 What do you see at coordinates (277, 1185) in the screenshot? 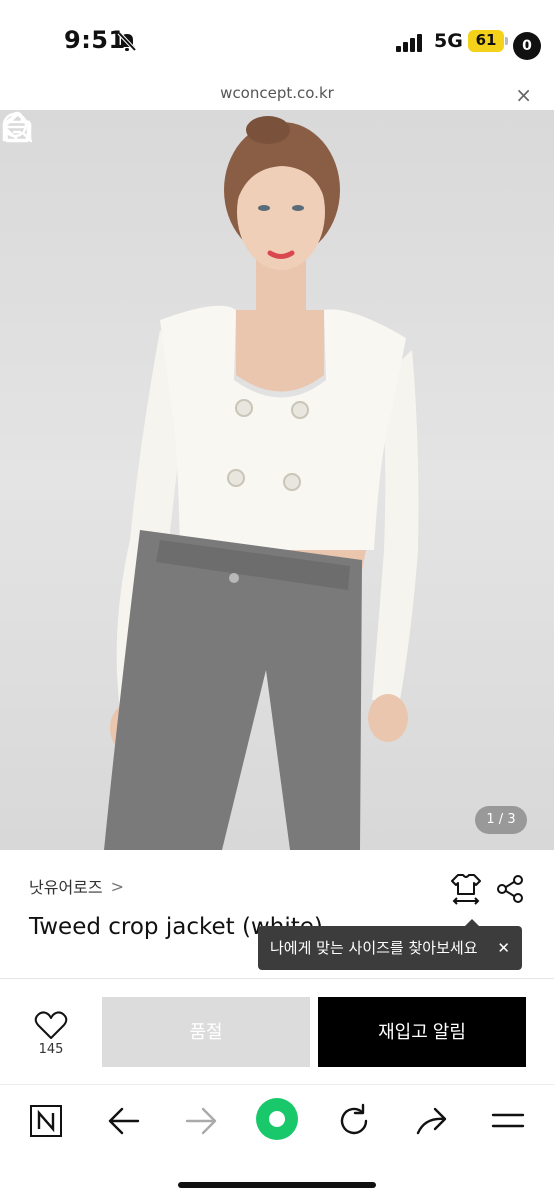
I see `home-indicator` at bounding box center [277, 1185].